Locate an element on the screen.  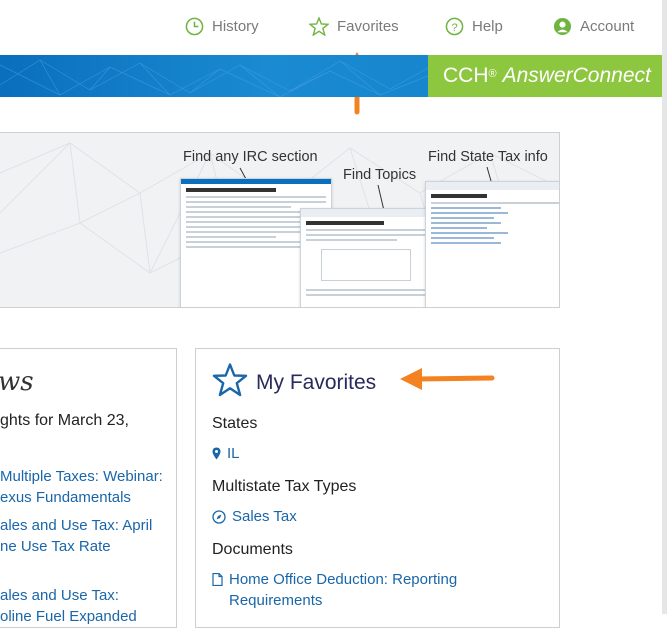
news-title: ws is located at coordinates (17, 382).